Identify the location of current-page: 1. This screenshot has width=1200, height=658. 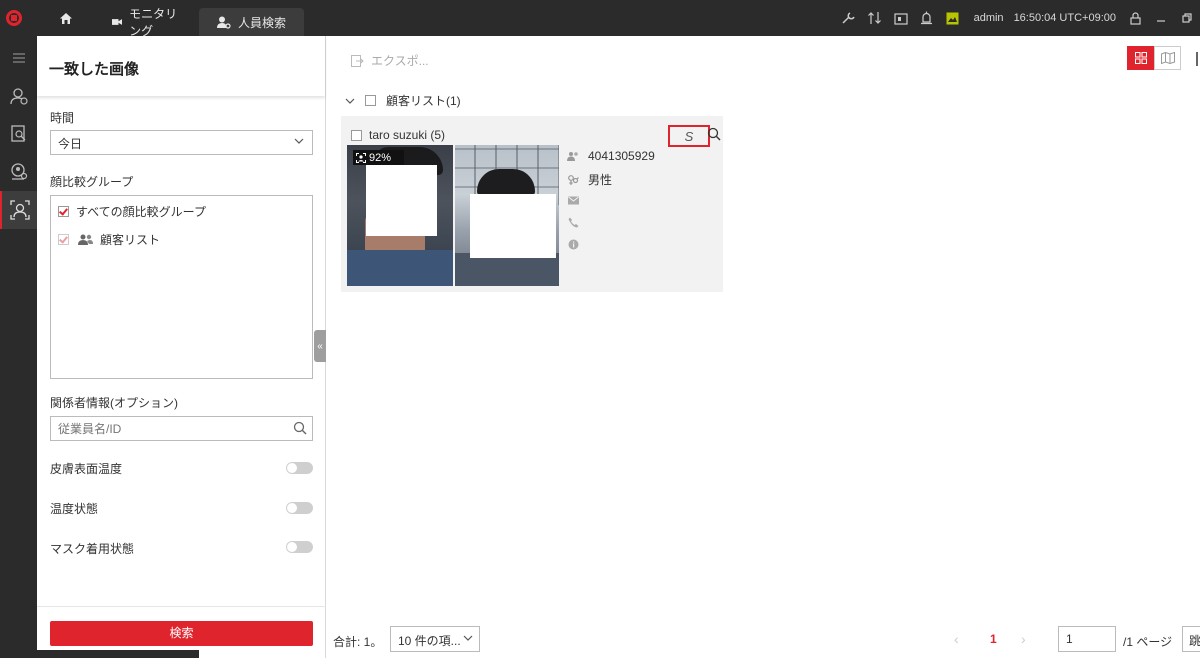
(993, 639).